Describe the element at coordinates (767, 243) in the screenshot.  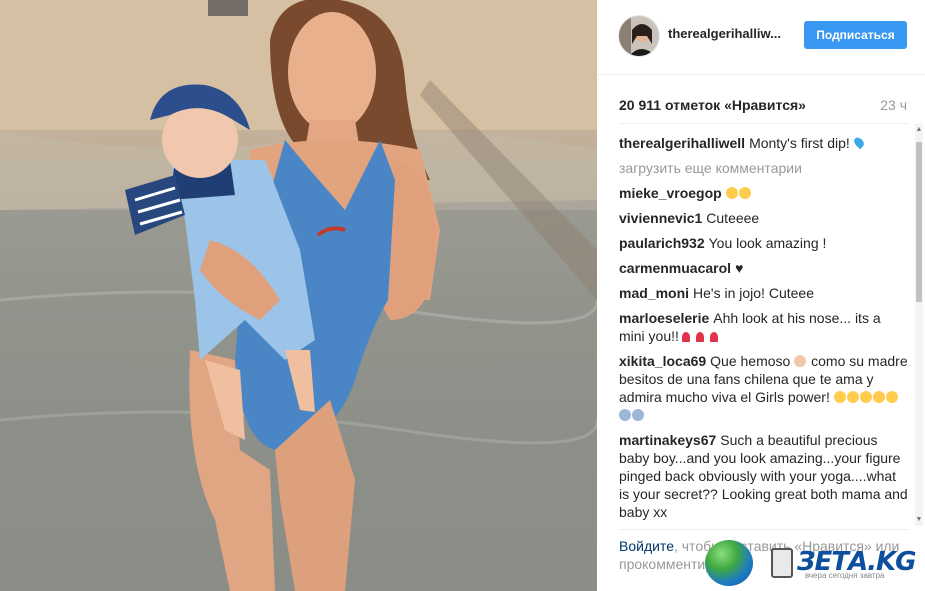
I see `comment-text: You look amazing !` at that location.